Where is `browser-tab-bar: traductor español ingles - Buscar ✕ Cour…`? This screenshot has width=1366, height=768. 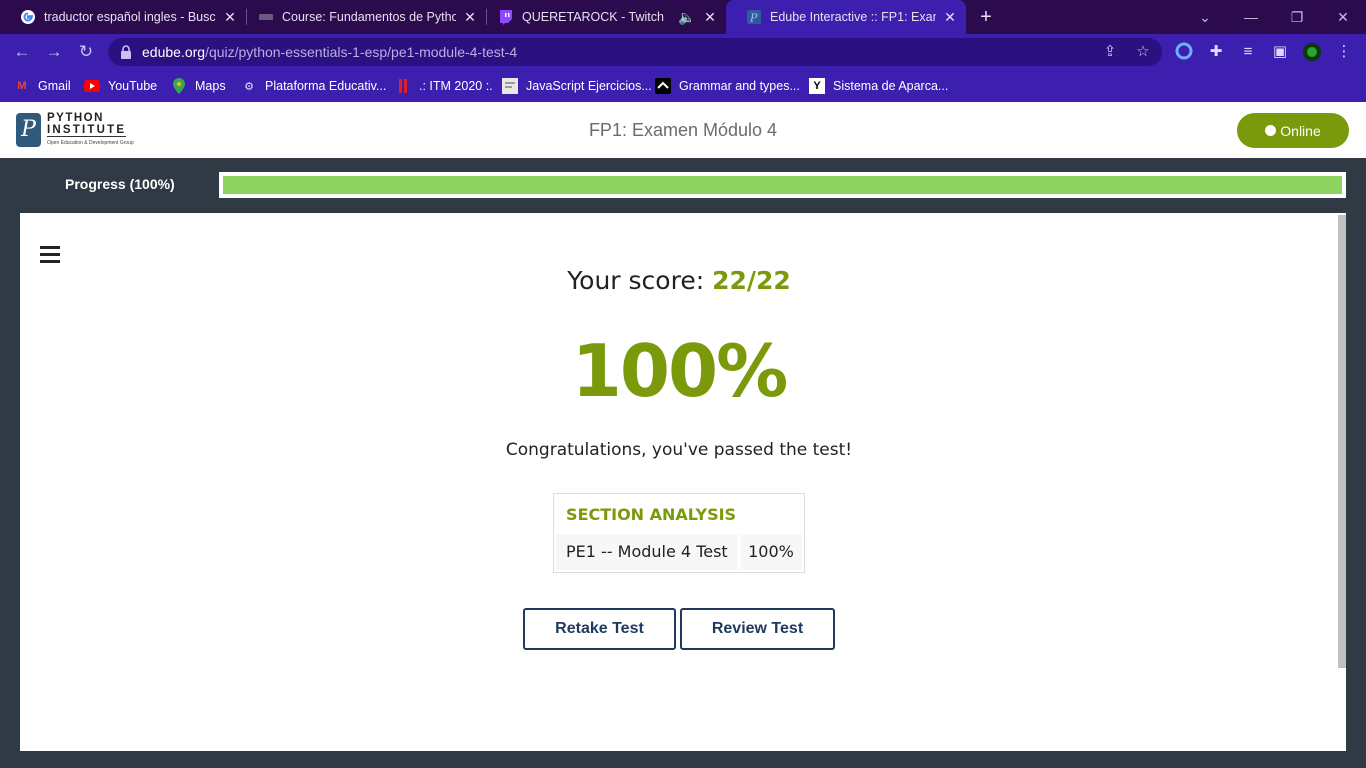
browser-tab-bar: traductor español ingles - Buscar ✕ Cour… is located at coordinates (683, 17).